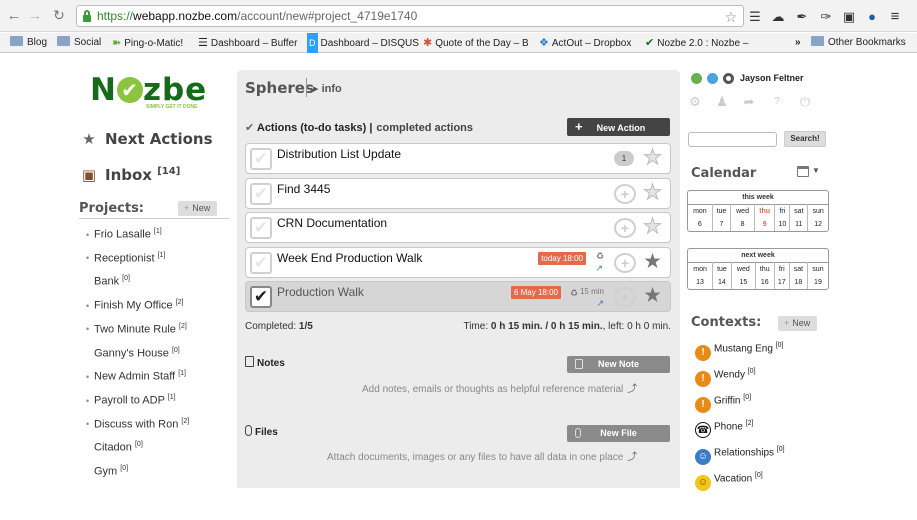  Describe the element at coordinates (782, 282) in the screenshot. I see `calendar-date: 17` at that location.